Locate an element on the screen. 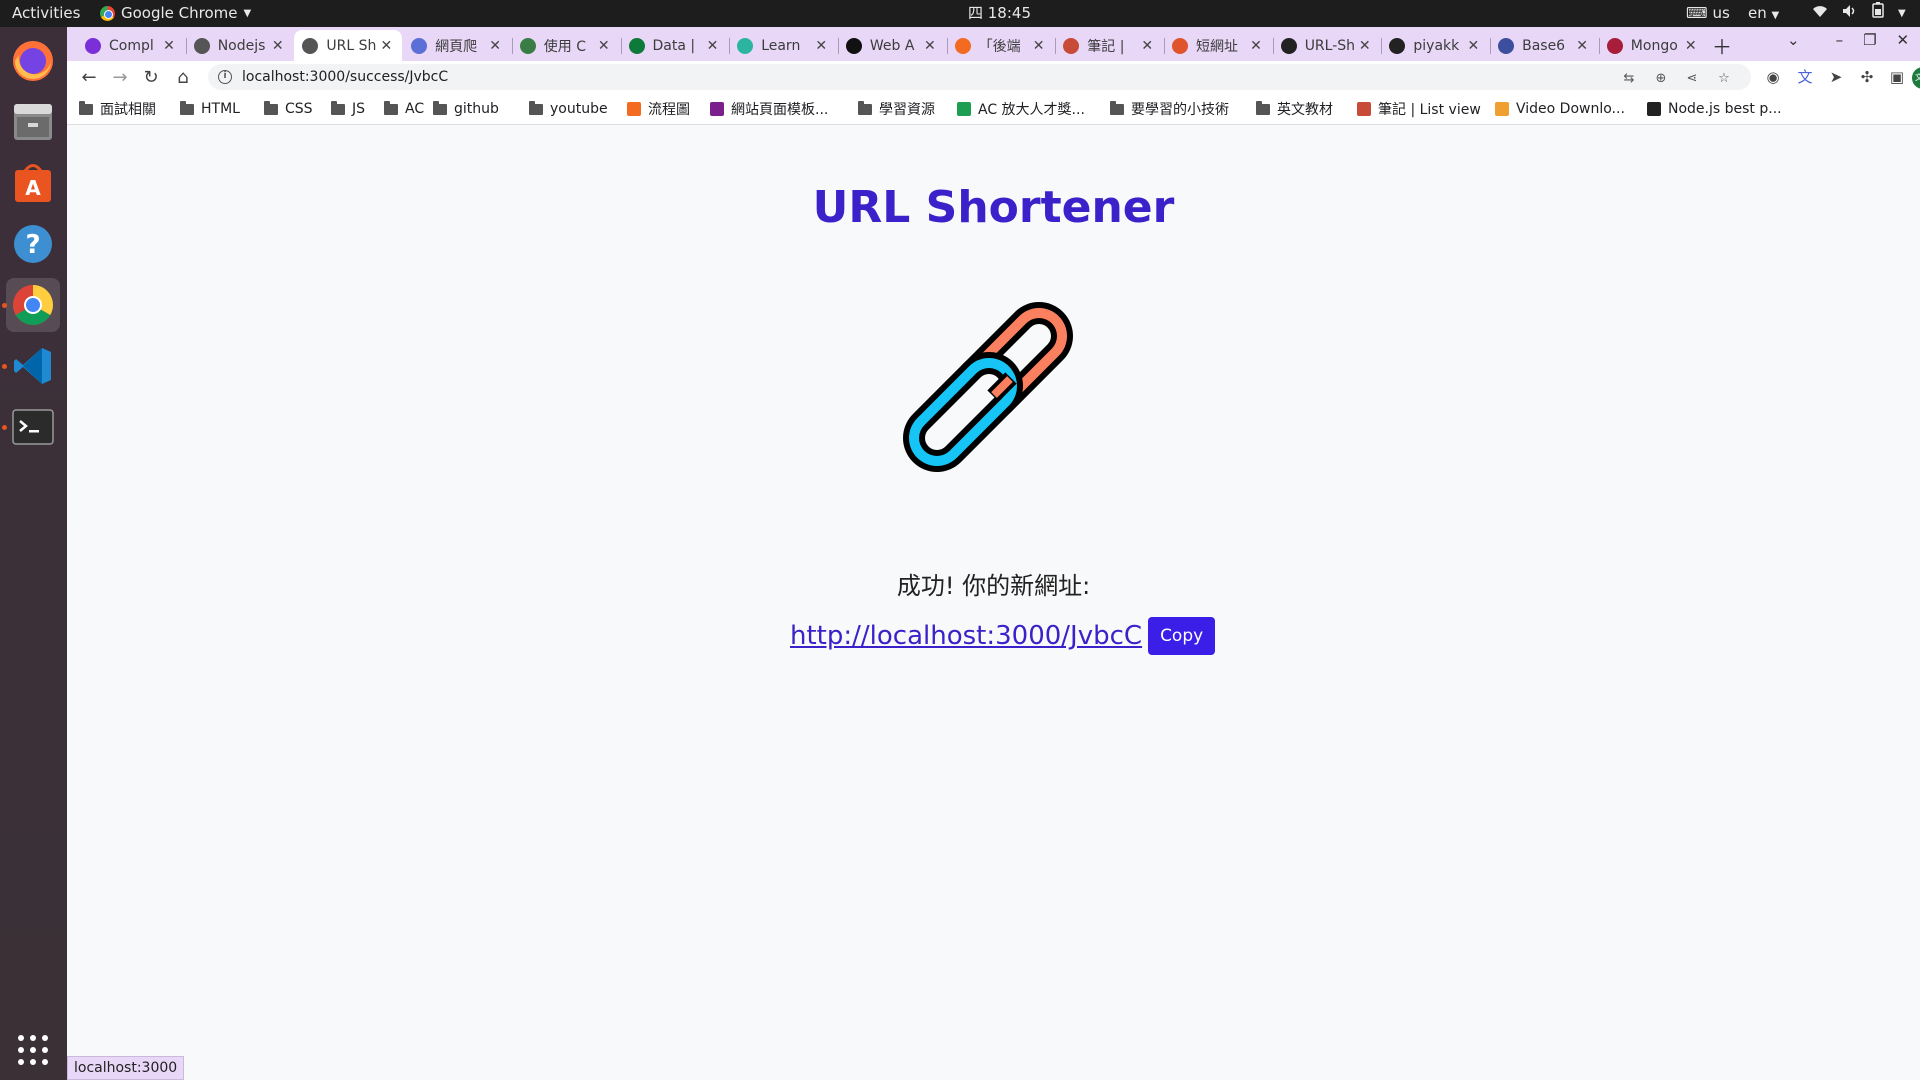  tab-9: 「後端 ✕ is located at coordinates (1001, 45).